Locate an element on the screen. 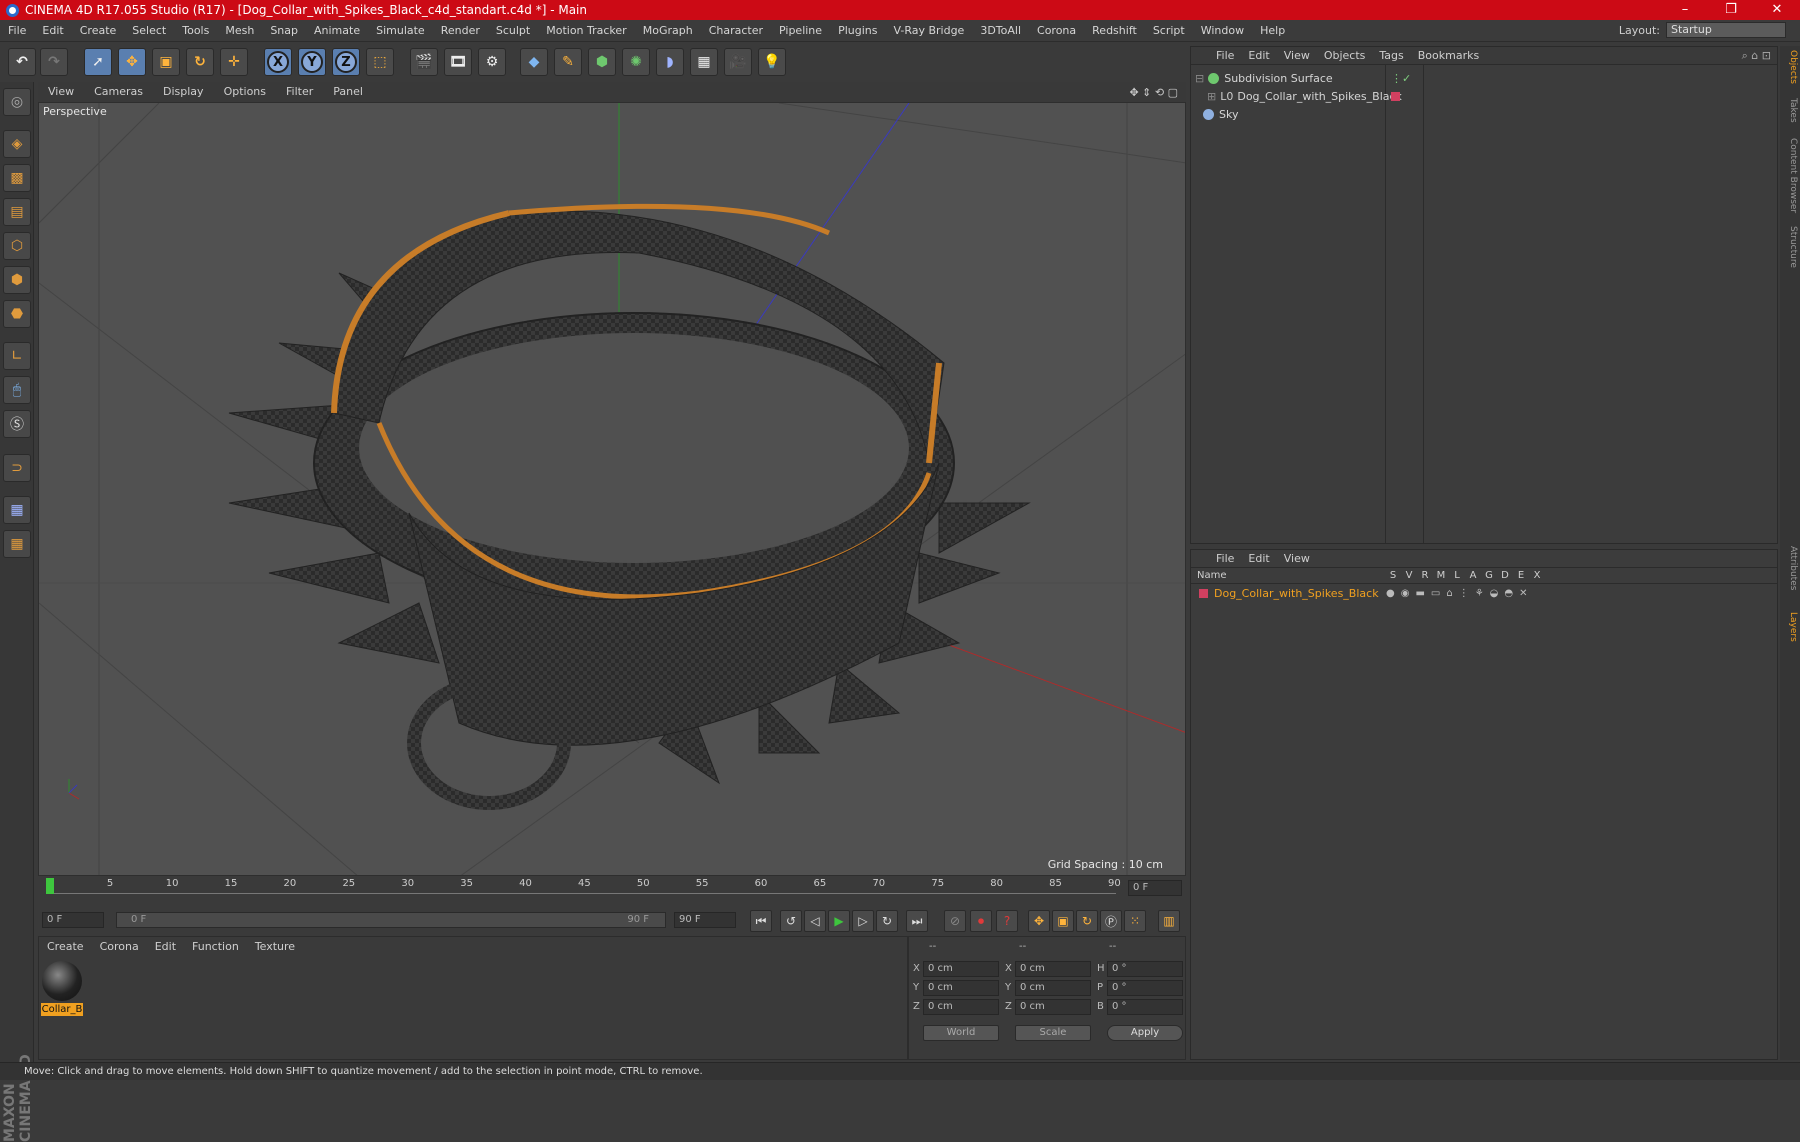 Image resolution: width=1800 pixels, height=1142 pixels. menu-plugins: Plugins is located at coordinates (857, 31).